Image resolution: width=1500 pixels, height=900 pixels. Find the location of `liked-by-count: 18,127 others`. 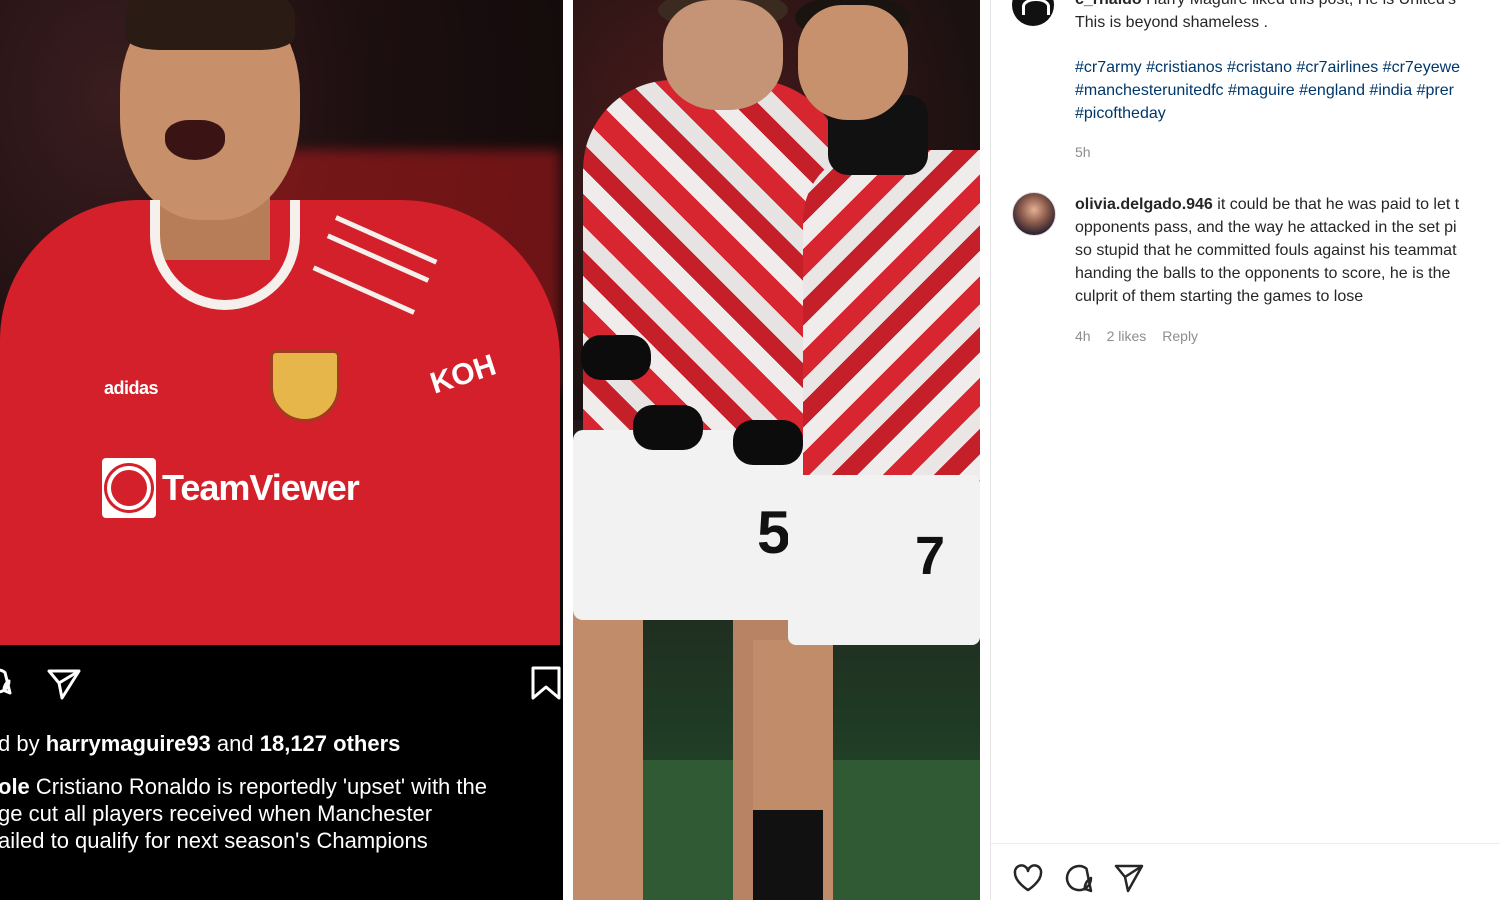

liked-by-count: 18,127 others is located at coordinates (330, 743).